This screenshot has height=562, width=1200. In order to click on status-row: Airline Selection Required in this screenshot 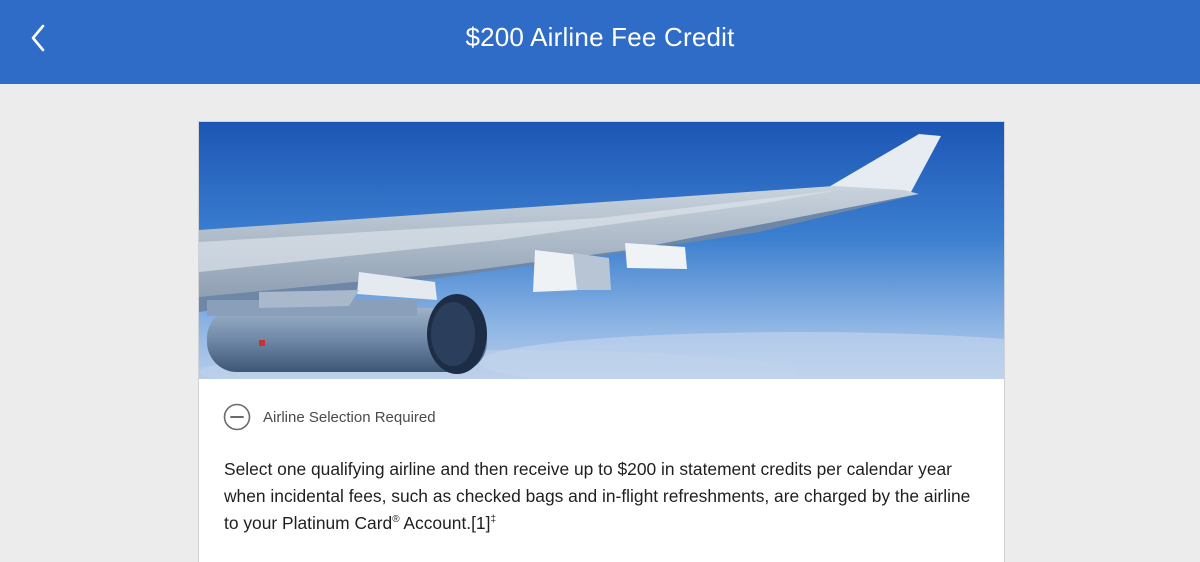, I will do `click(329, 417)`.